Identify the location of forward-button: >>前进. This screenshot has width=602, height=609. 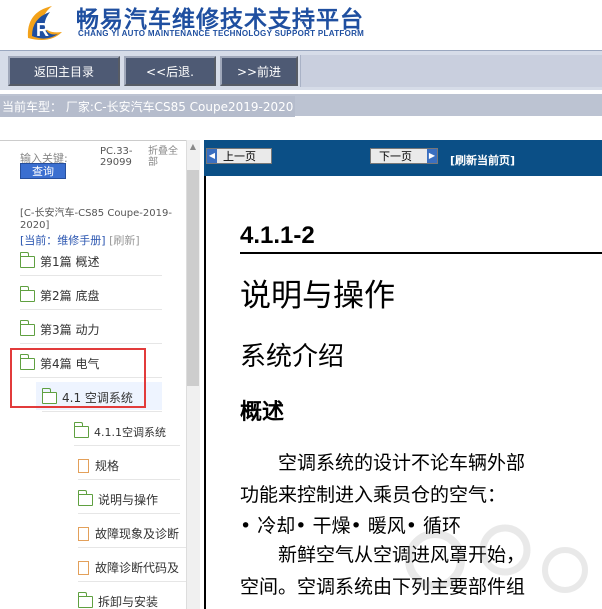
(259, 71).